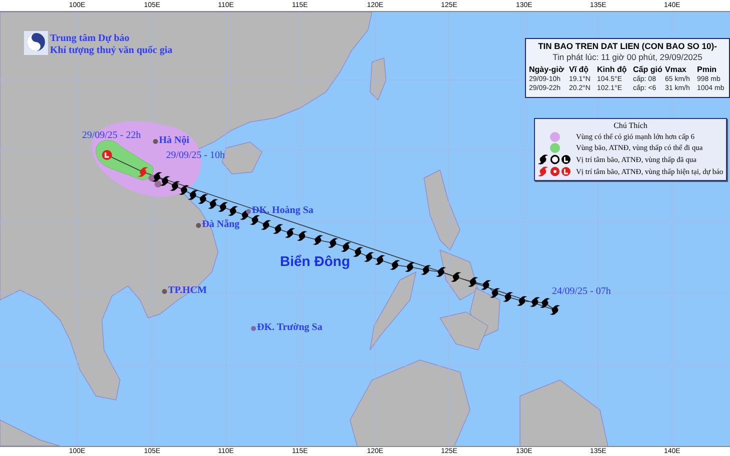  What do you see at coordinates (612, 69) in the screenshot?
I see `column-header: Kinh độ` at bounding box center [612, 69].